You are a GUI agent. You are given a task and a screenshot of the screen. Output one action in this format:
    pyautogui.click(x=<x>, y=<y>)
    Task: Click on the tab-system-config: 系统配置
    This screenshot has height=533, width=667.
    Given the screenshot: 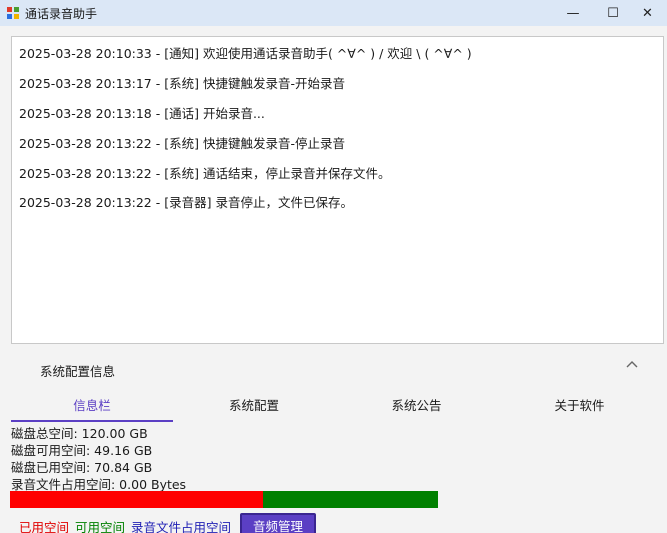 What is the action you would take?
    pyautogui.click(x=254, y=406)
    